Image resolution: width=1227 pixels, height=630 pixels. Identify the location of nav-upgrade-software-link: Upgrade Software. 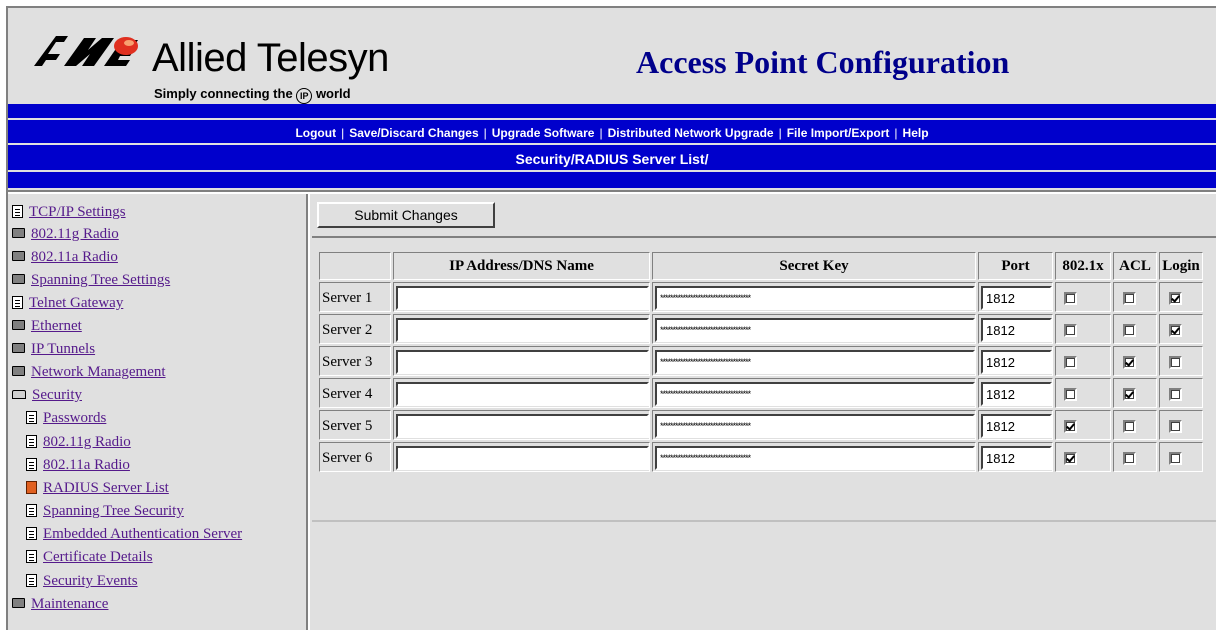
(543, 133).